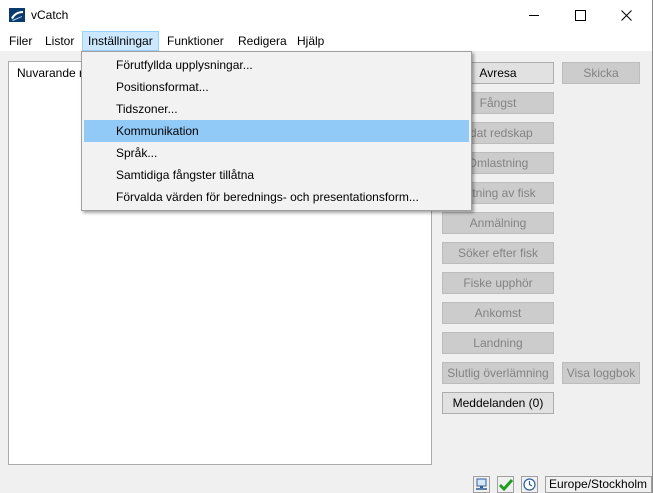 This screenshot has height=493, width=653. I want to click on menu-funktioner: Funktioner, so click(195, 41).